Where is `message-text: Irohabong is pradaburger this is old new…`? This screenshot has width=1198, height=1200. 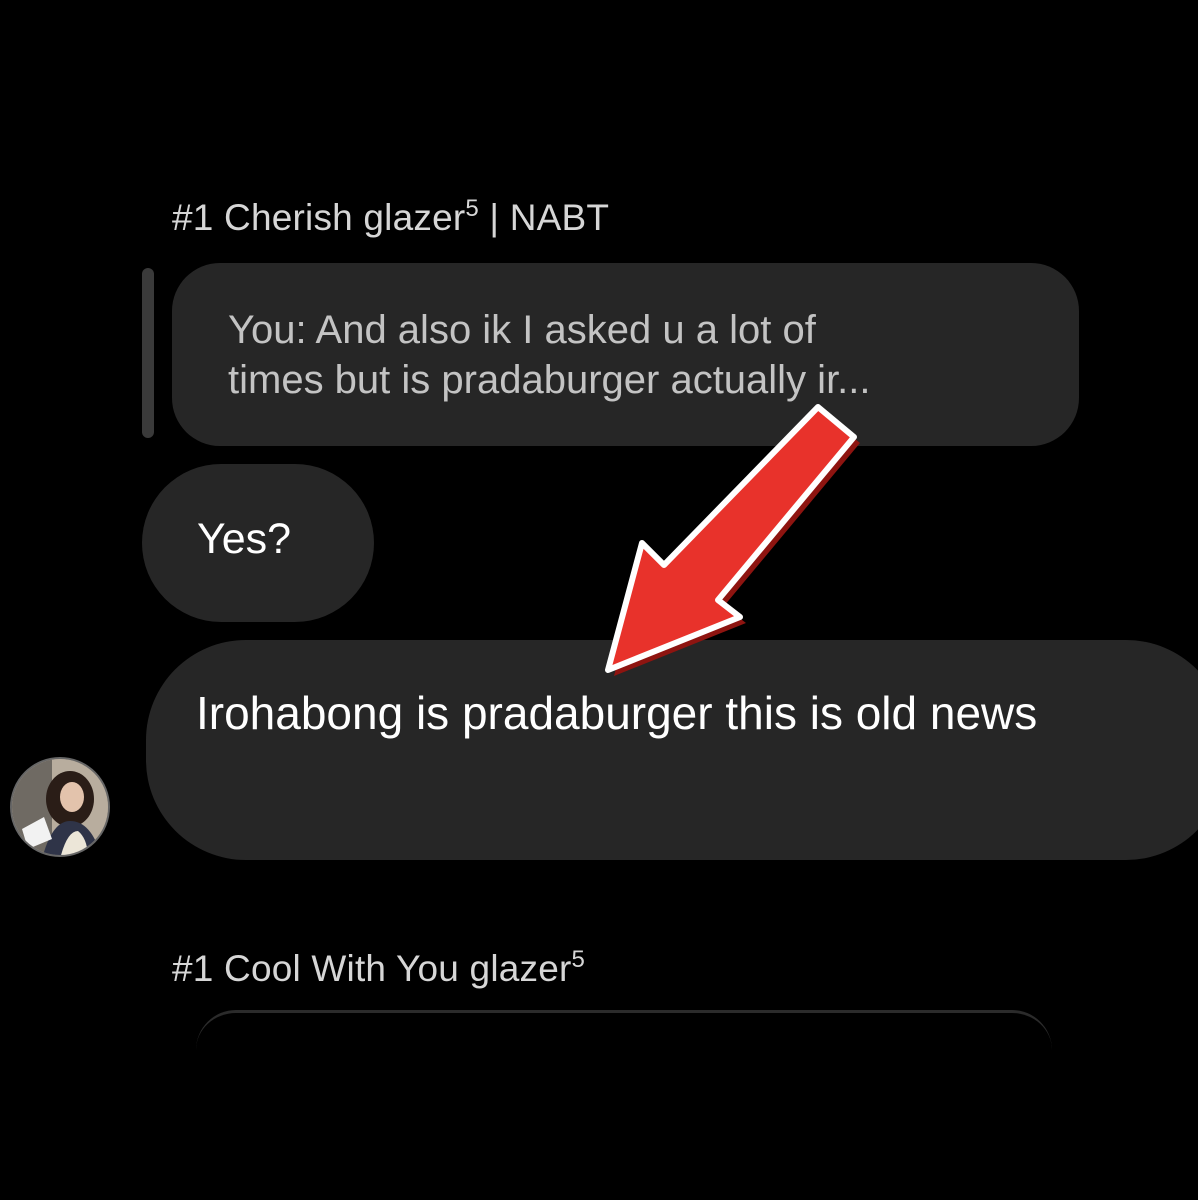 message-text: Irohabong is pradaburger this is old new… is located at coordinates (617, 713).